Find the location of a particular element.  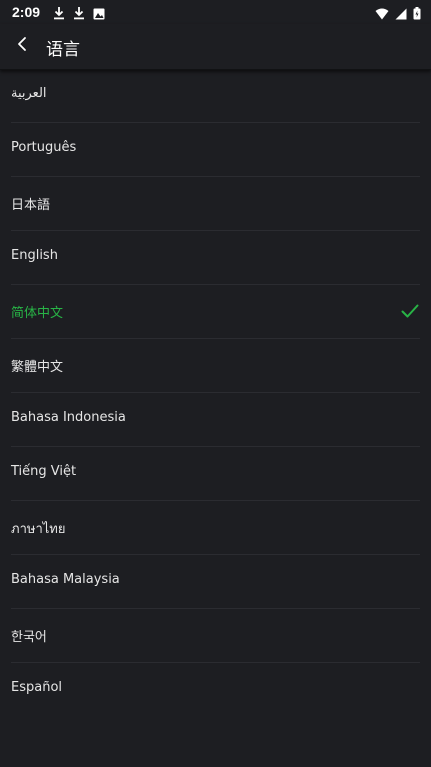

language-label: العربية is located at coordinates (29, 93).